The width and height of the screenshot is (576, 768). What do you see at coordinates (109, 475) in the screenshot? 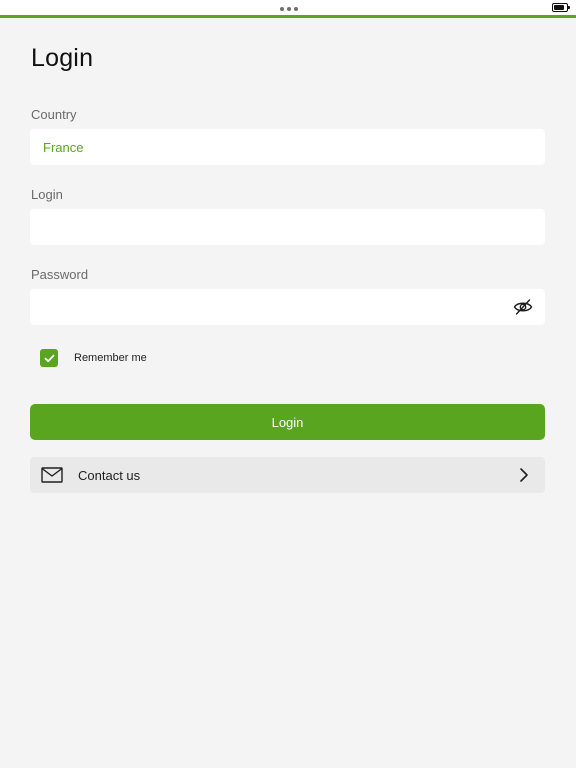
I see `contact-us-label: Contact us` at bounding box center [109, 475].